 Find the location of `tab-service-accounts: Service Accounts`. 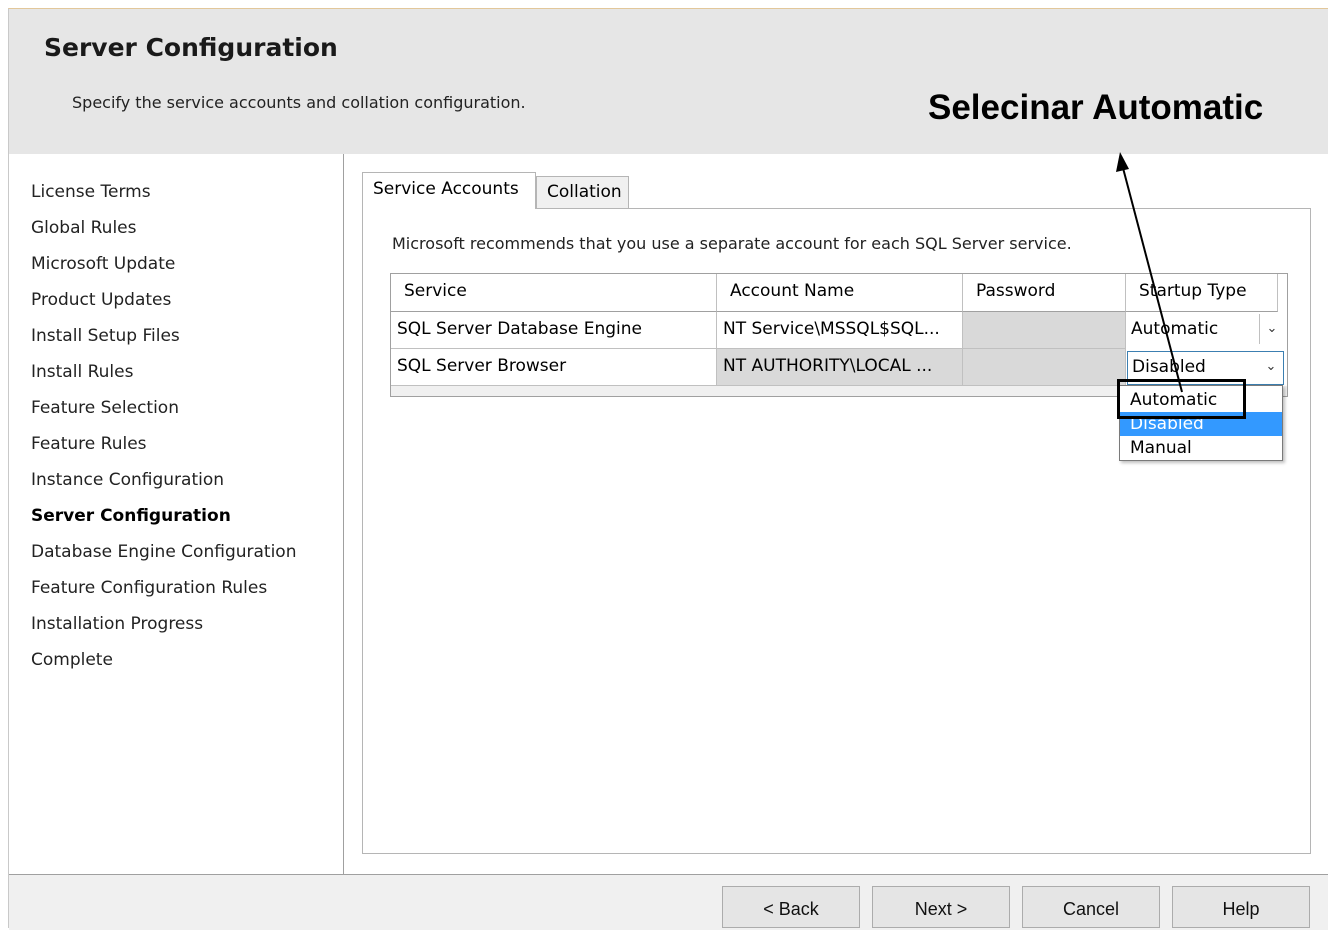

tab-service-accounts: Service Accounts is located at coordinates (449, 190).